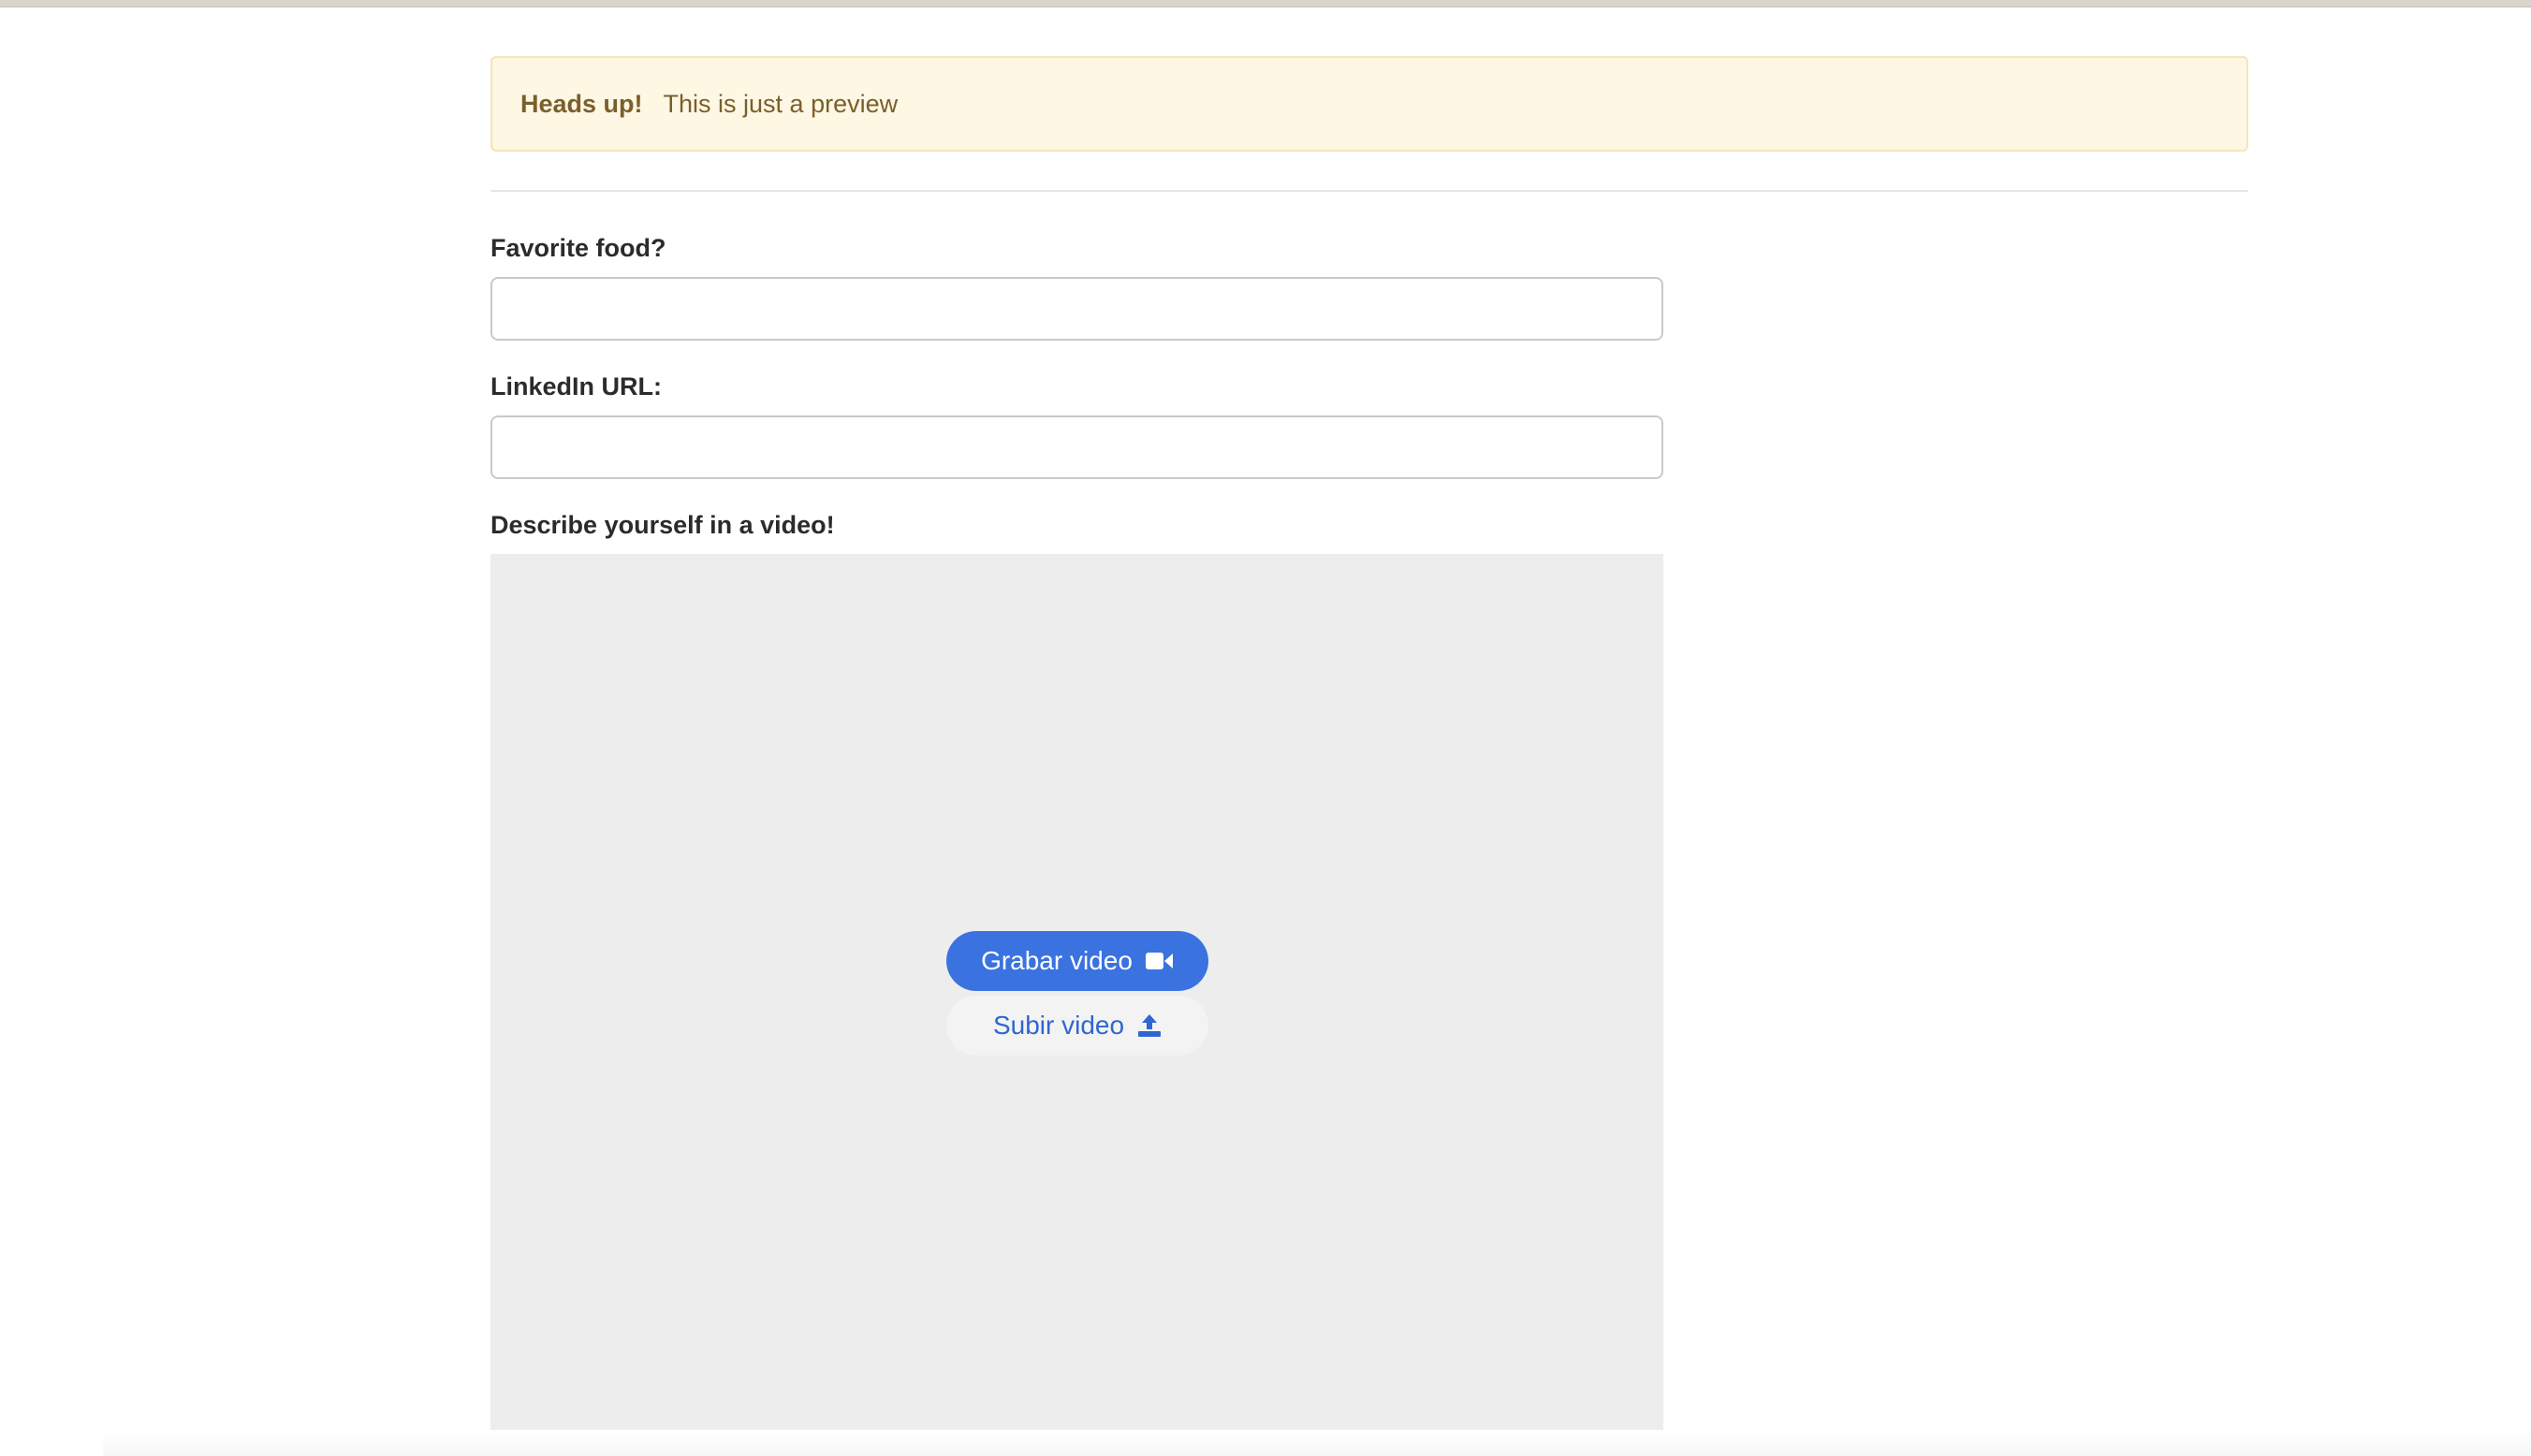 The height and width of the screenshot is (1456, 2531). I want to click on divider, so click(1369, 191).